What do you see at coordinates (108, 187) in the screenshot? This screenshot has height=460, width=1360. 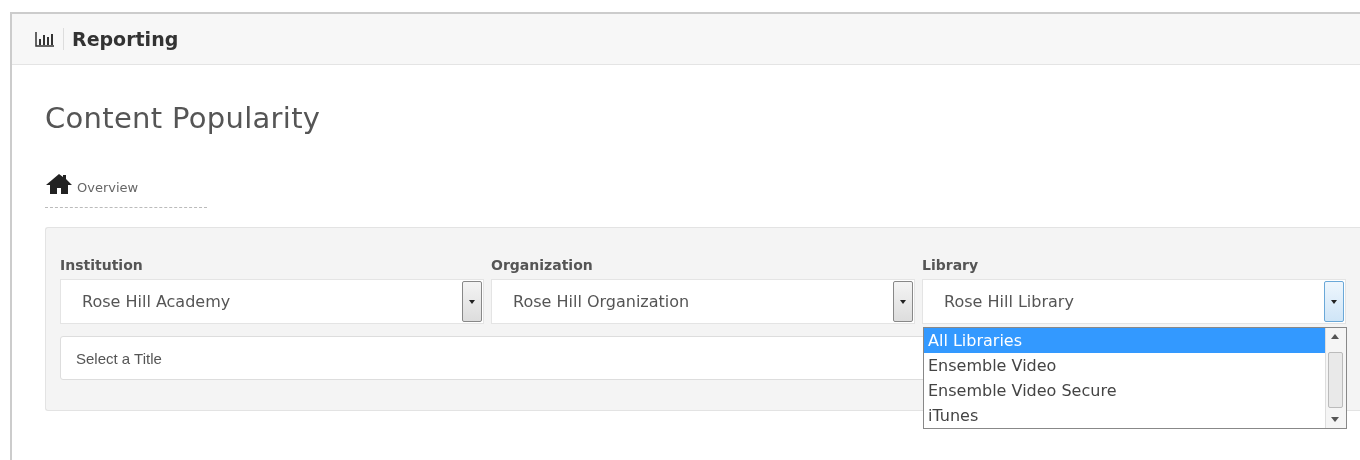 I see `overview-link: Overview` at bounding box center [108, 187].